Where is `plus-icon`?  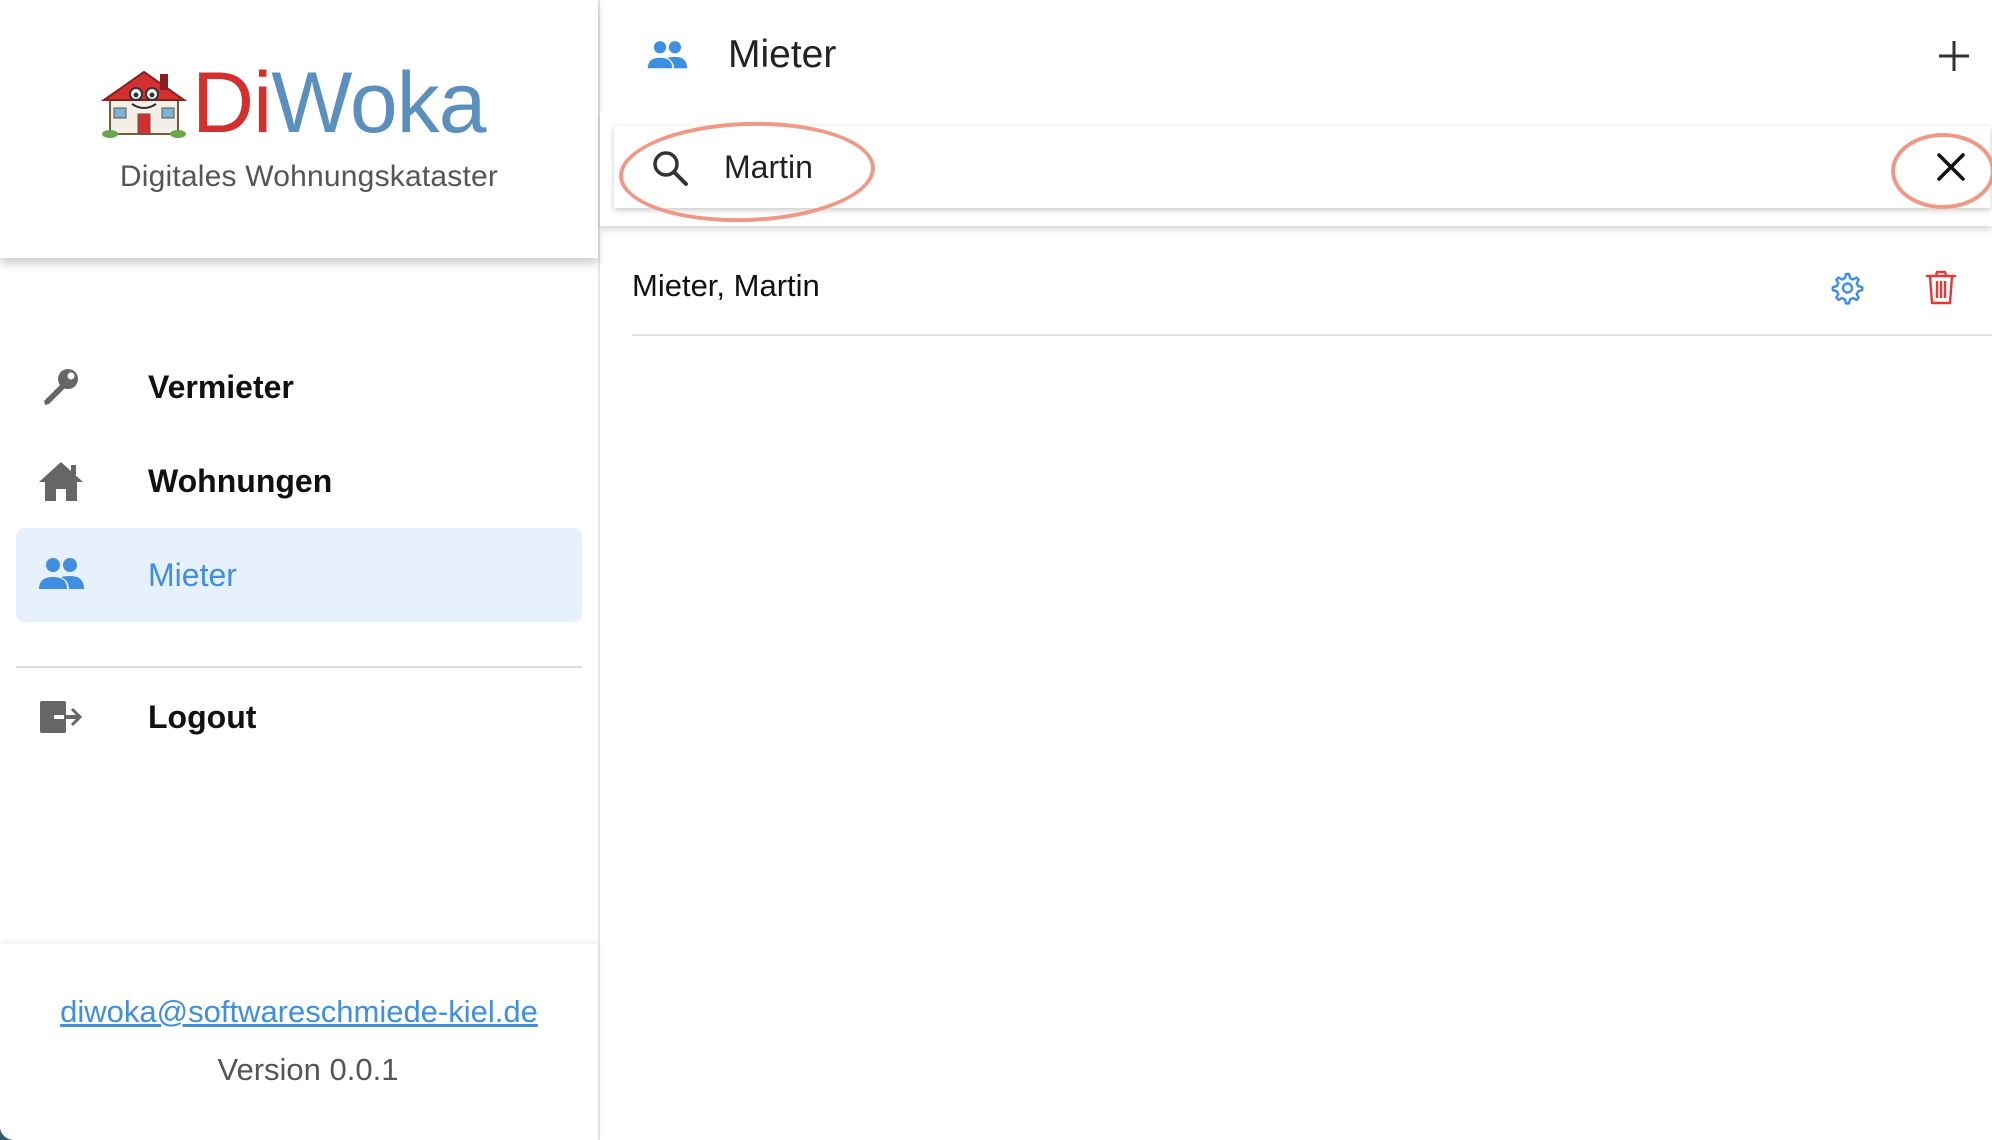
plus-icon is located at coordinates (1954, 56).